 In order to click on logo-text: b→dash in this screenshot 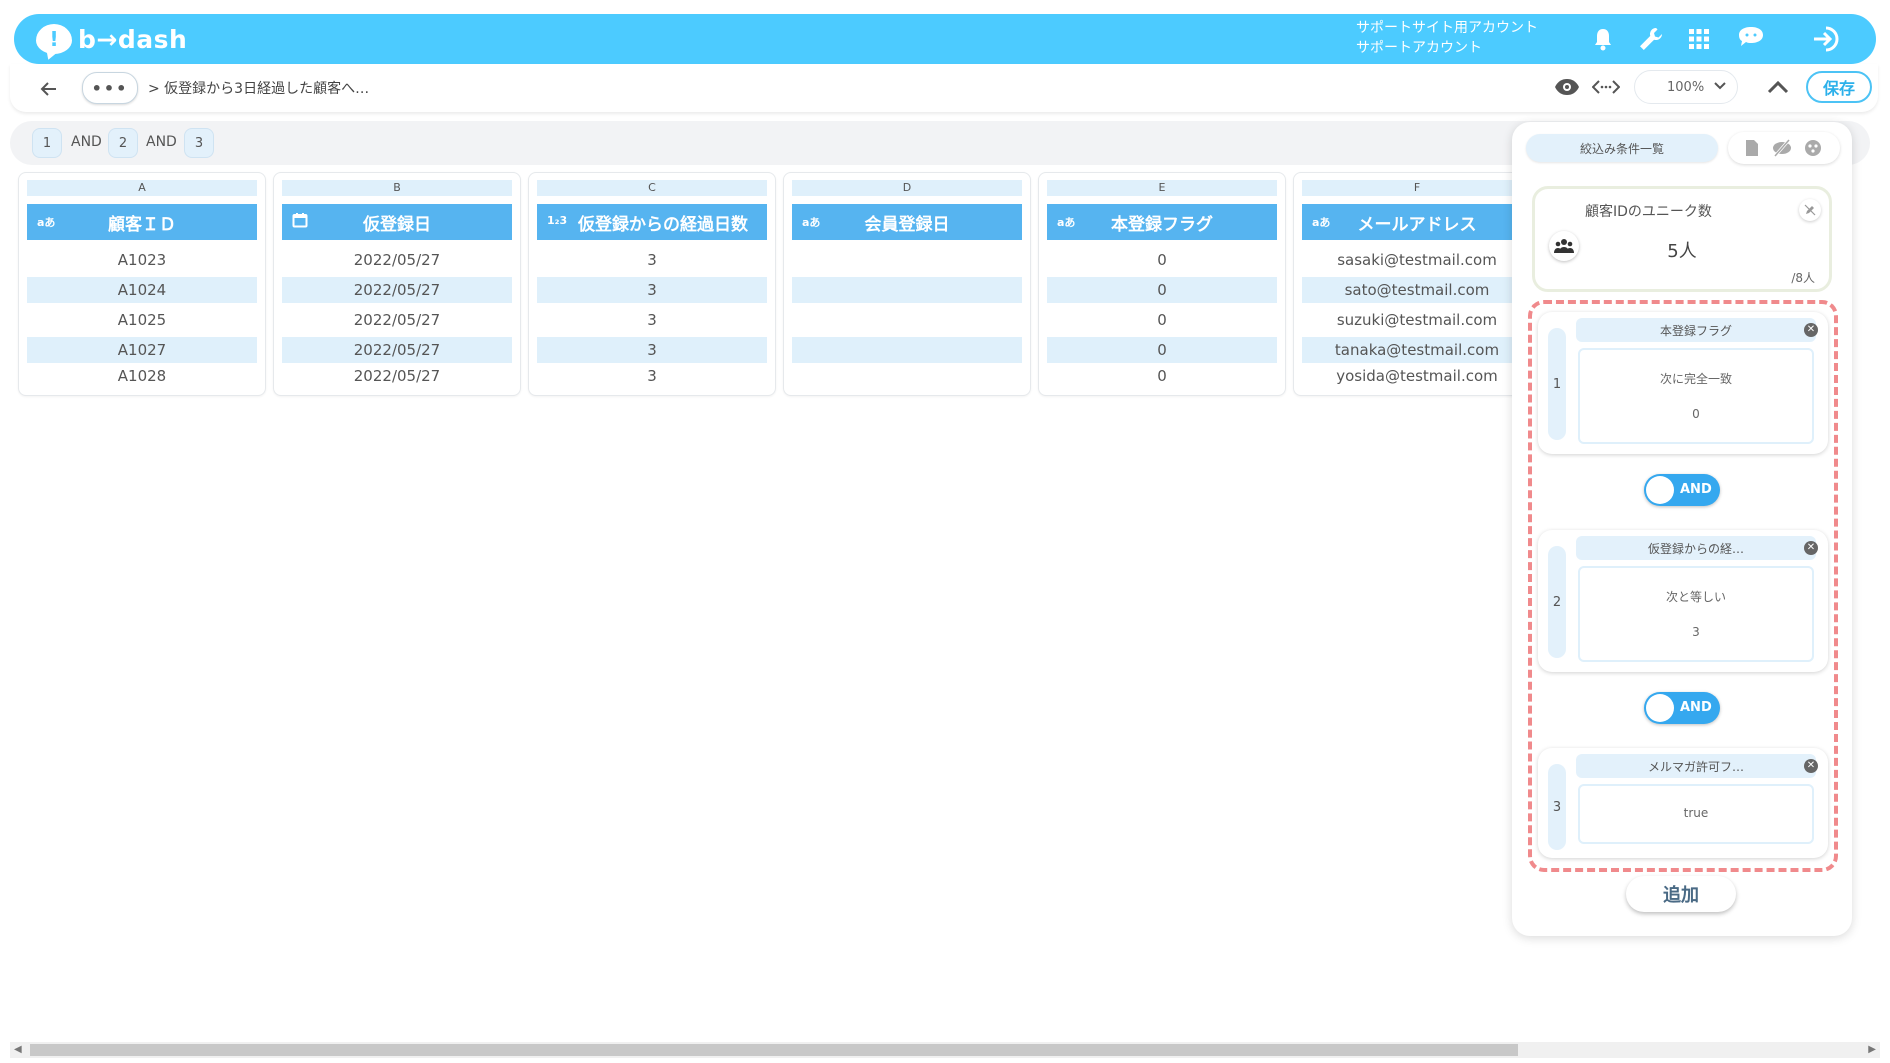, I will do `click(133, 39)`.